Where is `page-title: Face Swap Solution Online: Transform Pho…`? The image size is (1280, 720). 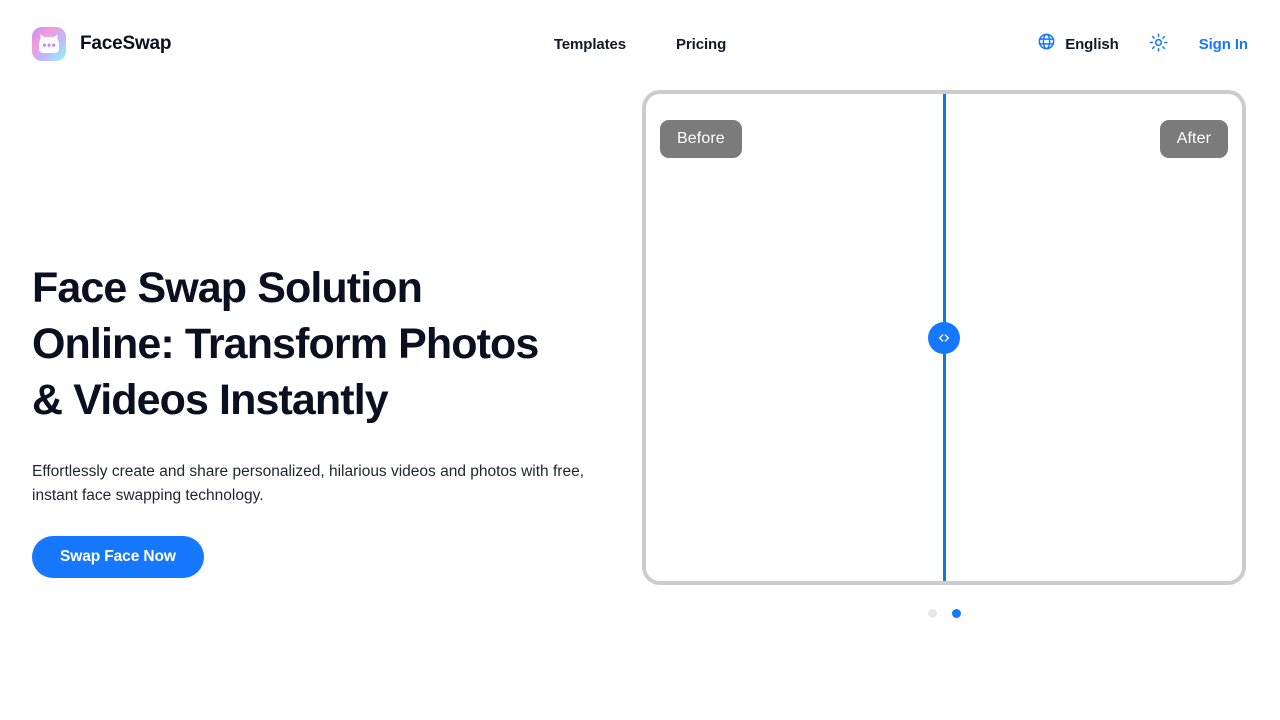 page-title: Face Swap Solution Online: Transform Pho… is located at coordinates (285, 344).